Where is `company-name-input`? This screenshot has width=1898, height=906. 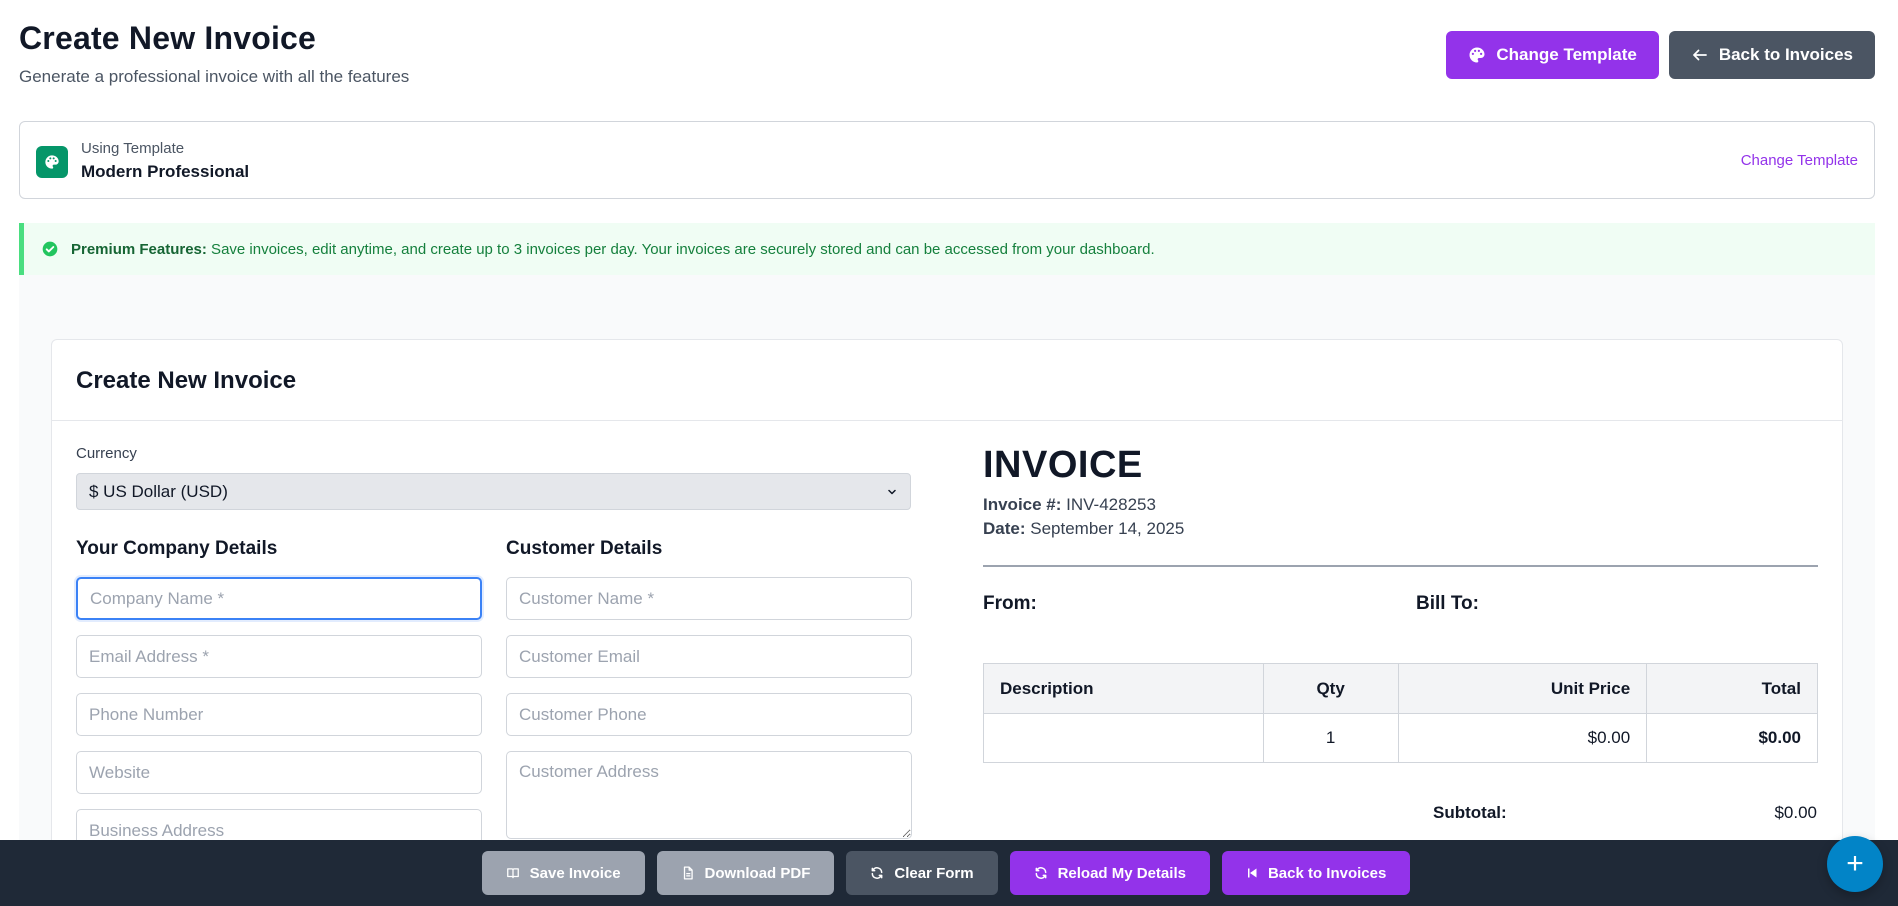 company-name-input is located at coordinates (279, 598).